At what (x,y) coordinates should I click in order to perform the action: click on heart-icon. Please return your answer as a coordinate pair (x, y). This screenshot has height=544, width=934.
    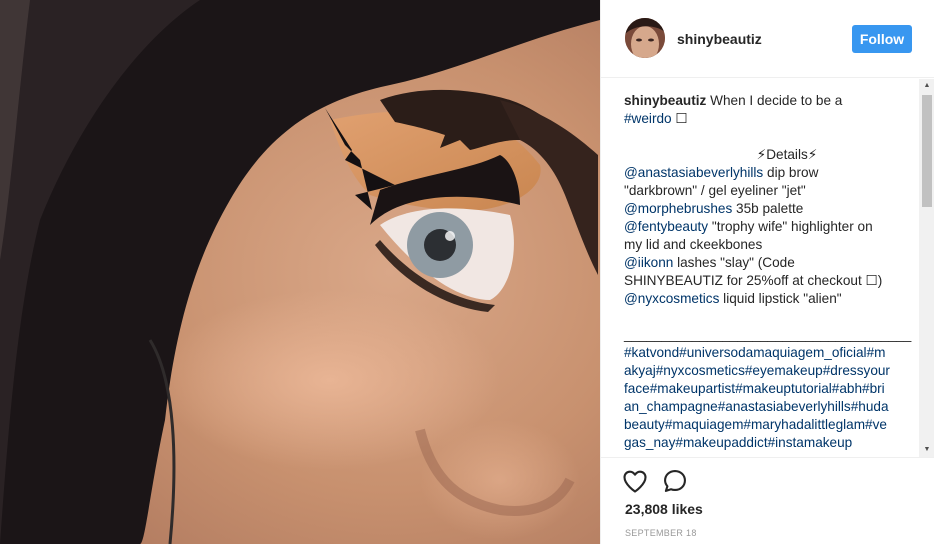
    Looking at the image, I should click on (635, 481).